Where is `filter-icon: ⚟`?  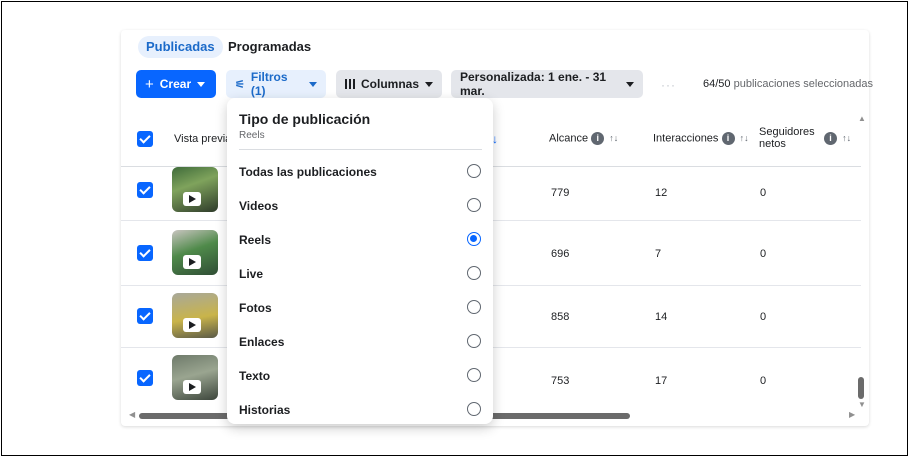 filter-icon: ⚟ is located at coordinates (240, 84).